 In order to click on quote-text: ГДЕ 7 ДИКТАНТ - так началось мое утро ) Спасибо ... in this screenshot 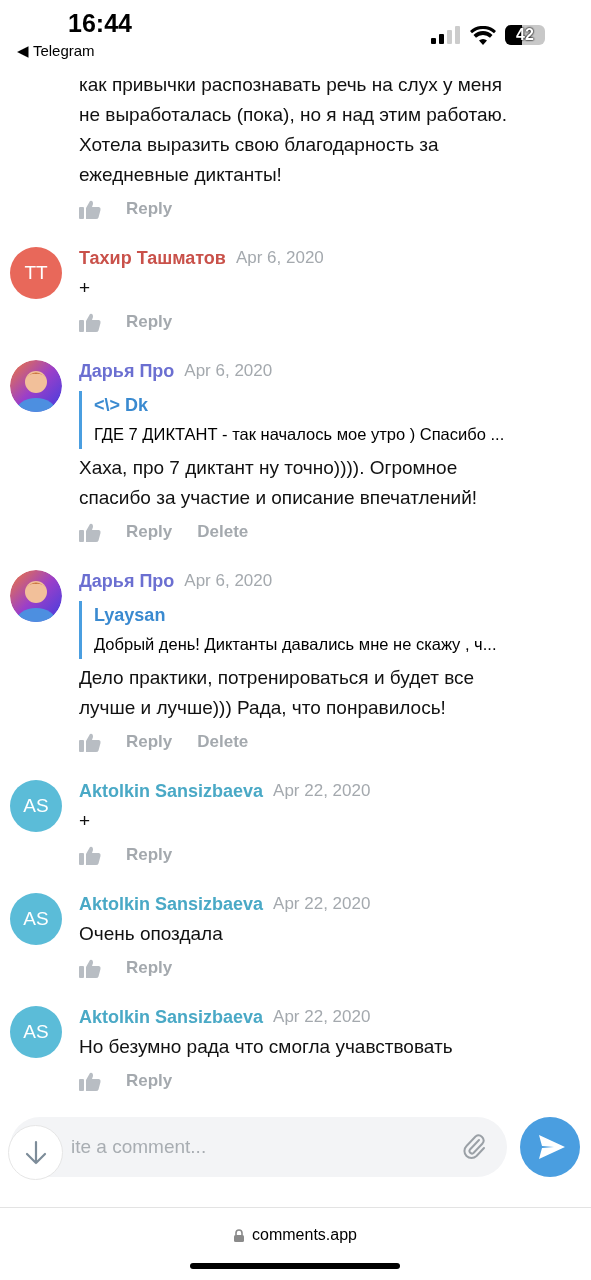, I will do `click(300, 434)`.